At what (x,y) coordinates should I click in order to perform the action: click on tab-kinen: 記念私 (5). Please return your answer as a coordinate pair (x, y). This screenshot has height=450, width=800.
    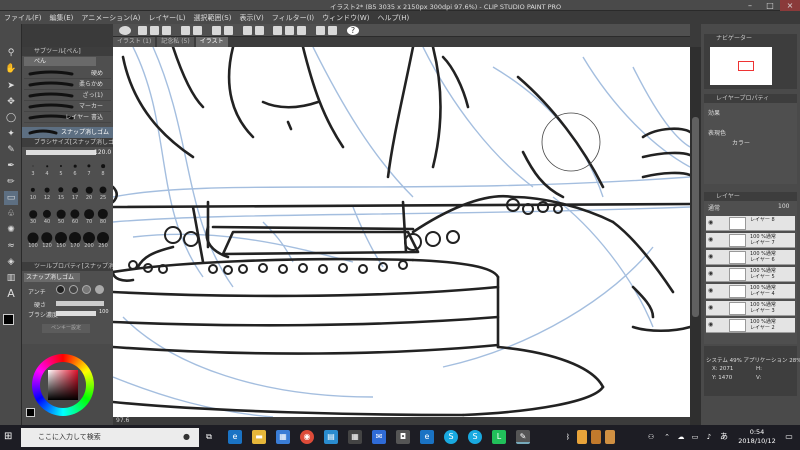
    Looking at the image, I should click on (175, 42).